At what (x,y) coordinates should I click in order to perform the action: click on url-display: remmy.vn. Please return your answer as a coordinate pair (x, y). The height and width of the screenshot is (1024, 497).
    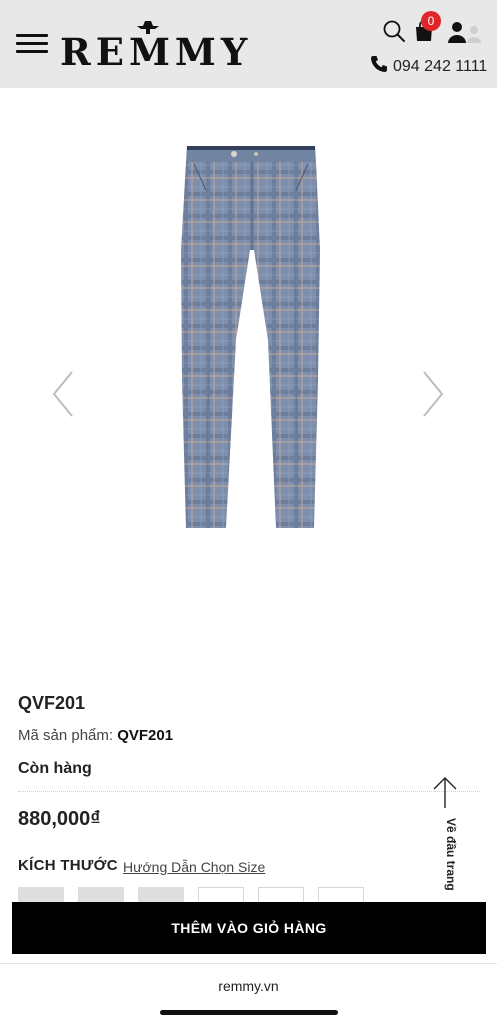
    Looking at the image, I should click on (248, 986).